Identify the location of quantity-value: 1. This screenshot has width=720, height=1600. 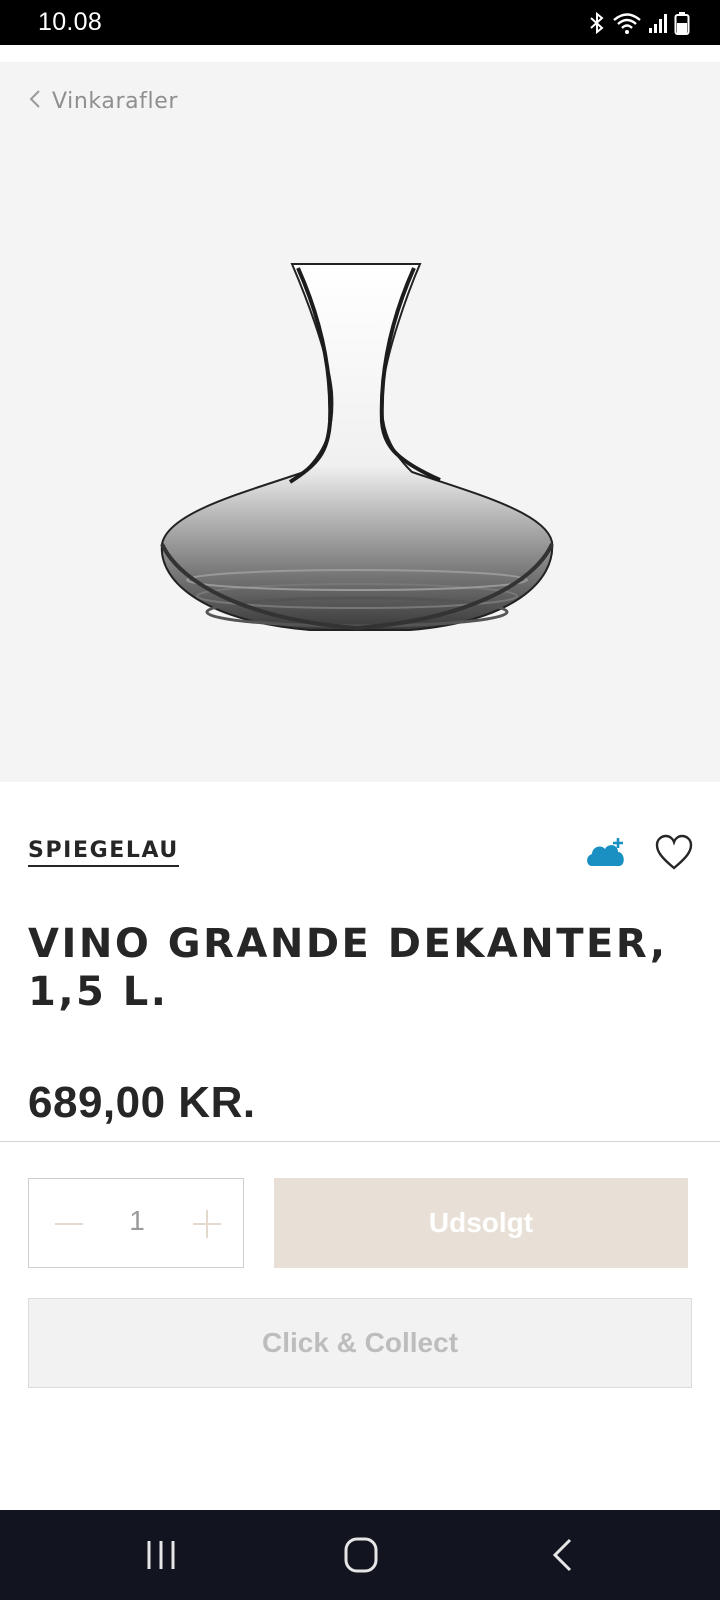
(137, 1220).